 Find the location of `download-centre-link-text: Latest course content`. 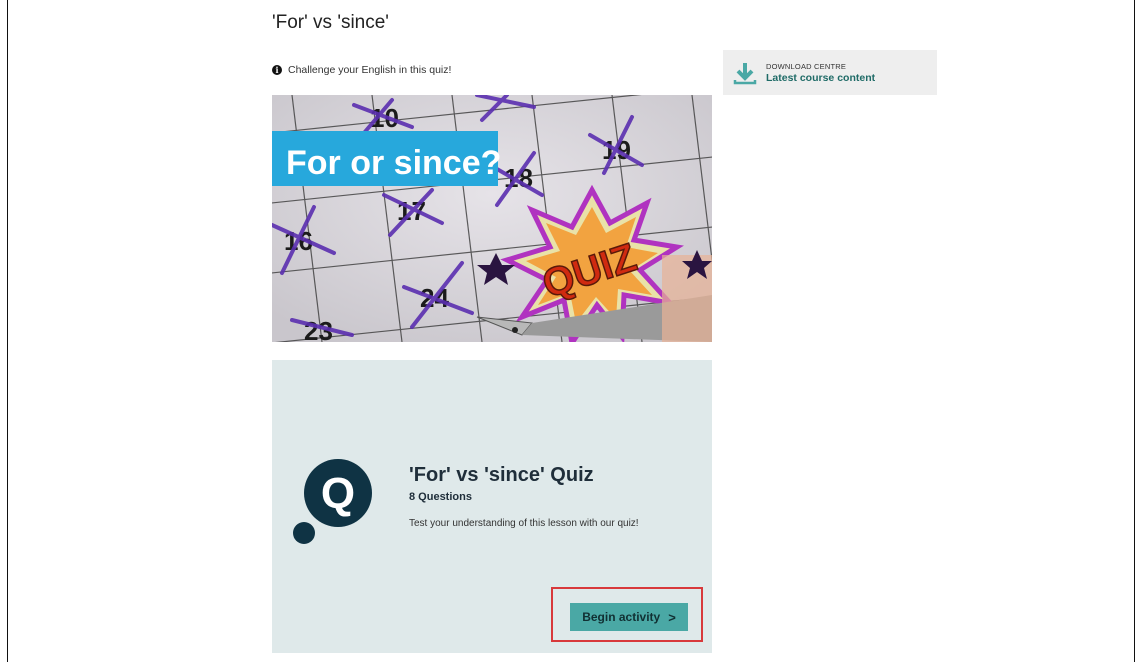

download-centre-link-text: Latest course content is located at coordinates (820, 78).